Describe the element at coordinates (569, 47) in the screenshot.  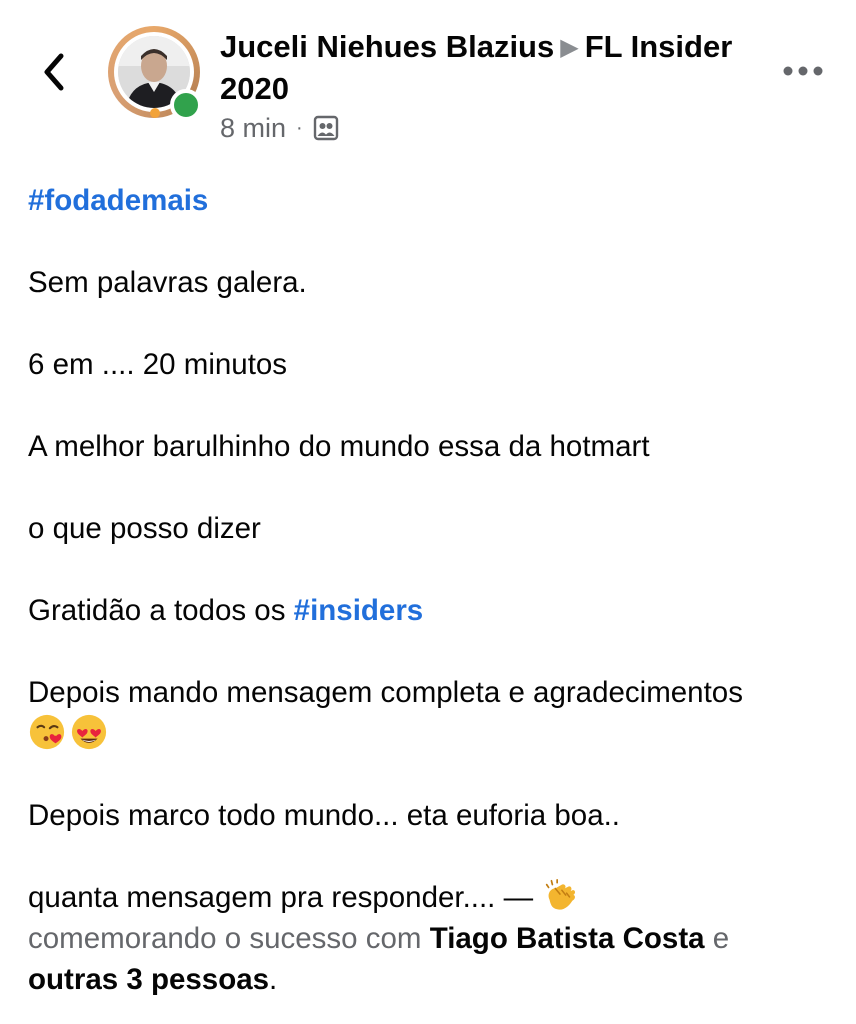
I see `arrow-right-icon: ▶` at that location.